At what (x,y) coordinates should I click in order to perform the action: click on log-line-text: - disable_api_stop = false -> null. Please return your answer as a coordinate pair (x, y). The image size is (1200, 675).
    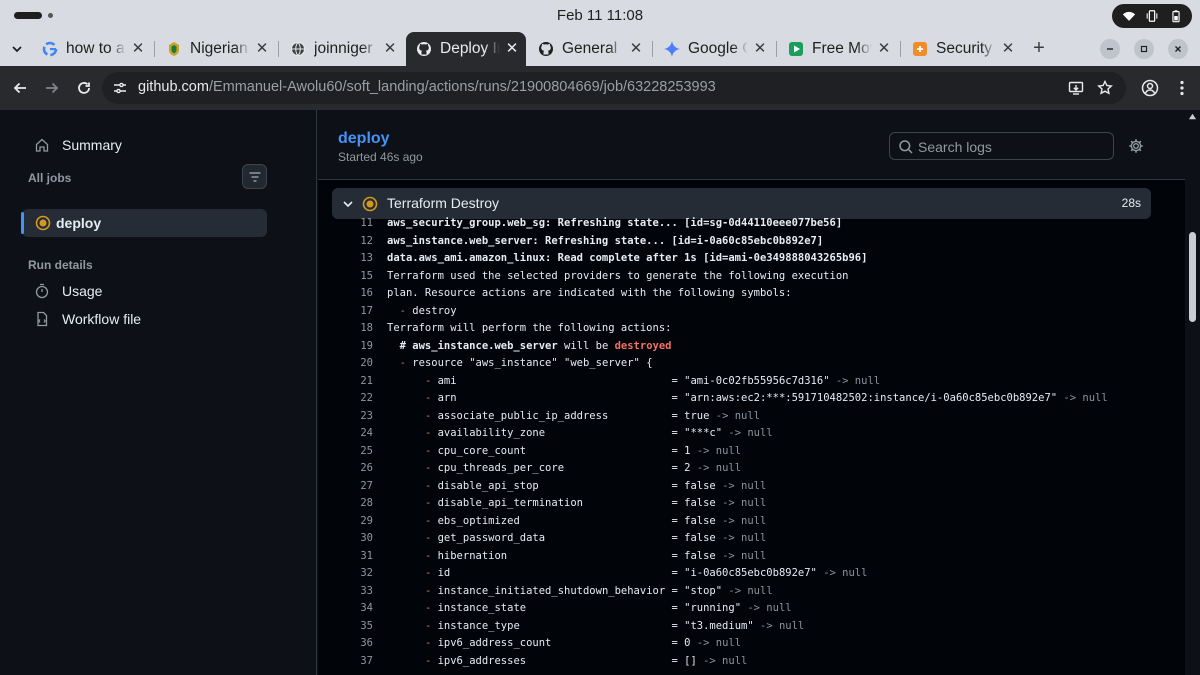
    Looking at the image, I should click on (576, 487).